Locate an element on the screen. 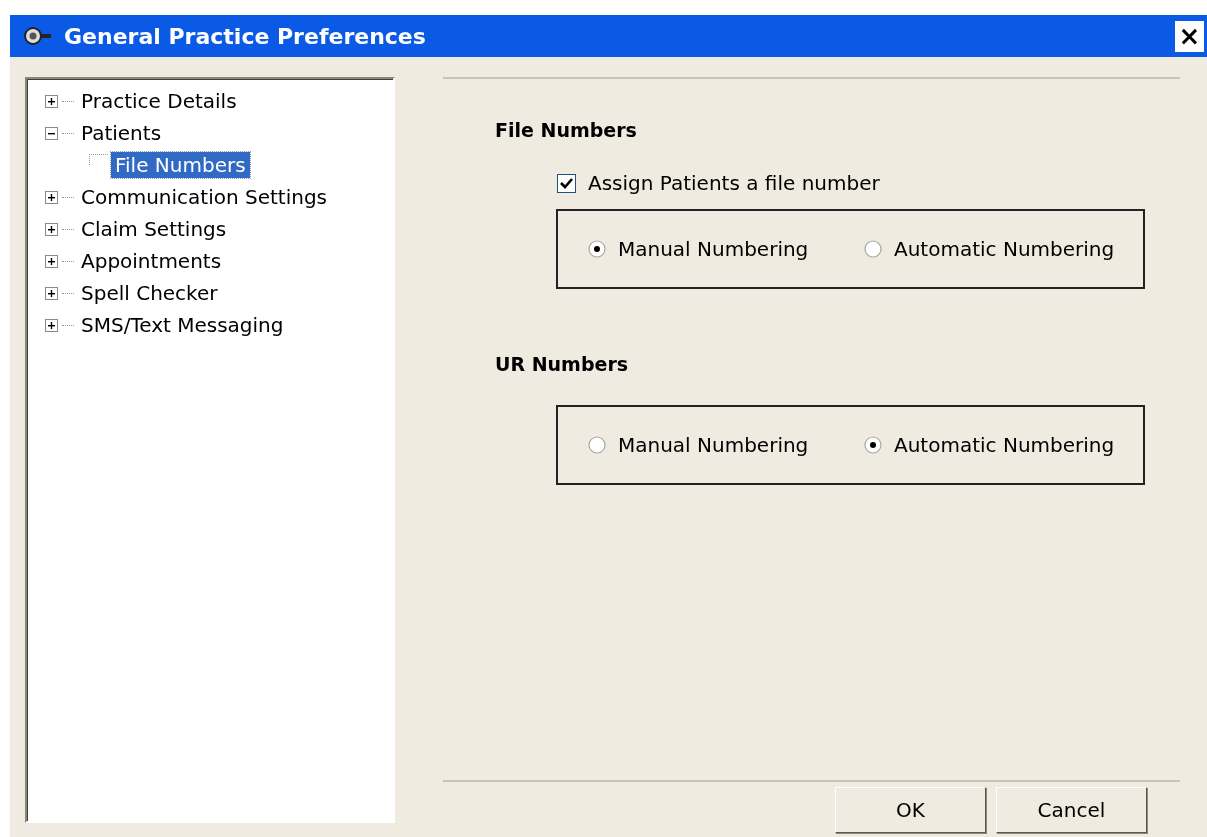 Image resolution: width=1207 pixels, height=837 pixels. section-heading: UR Numbers is located at coordinates (562, 364).